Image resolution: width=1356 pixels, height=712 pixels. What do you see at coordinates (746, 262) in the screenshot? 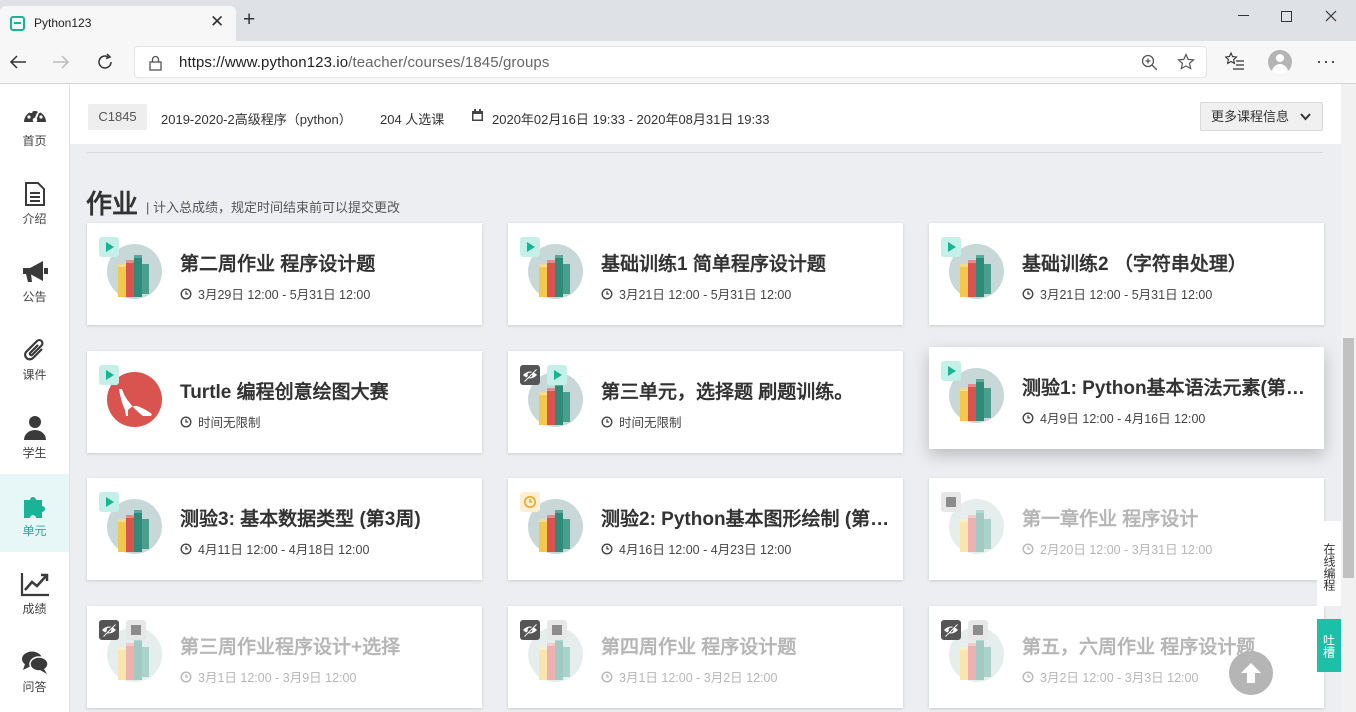
I see `assignment-title: 基础训练1 简单程序设计题` at bounding box center [746, 262].